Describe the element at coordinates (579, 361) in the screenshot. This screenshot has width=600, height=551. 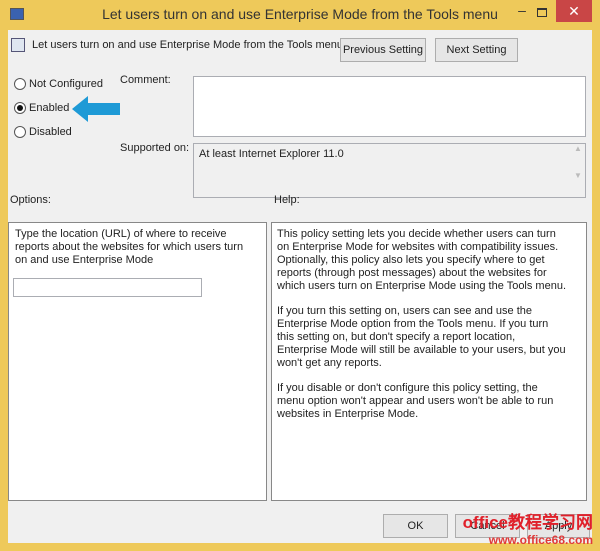
I see `scrollbar` at that location.